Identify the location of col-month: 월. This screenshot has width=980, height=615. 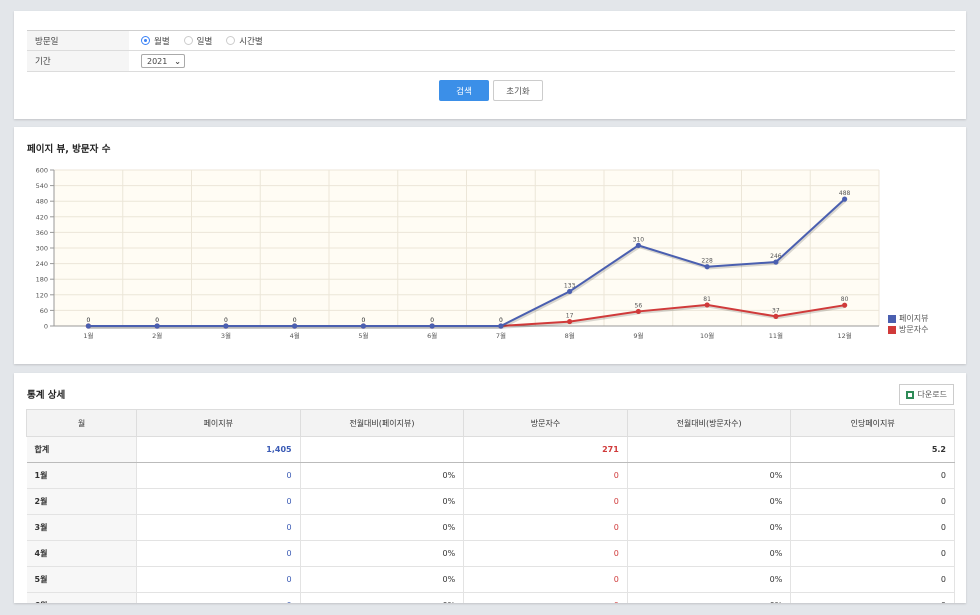
(81, 423).